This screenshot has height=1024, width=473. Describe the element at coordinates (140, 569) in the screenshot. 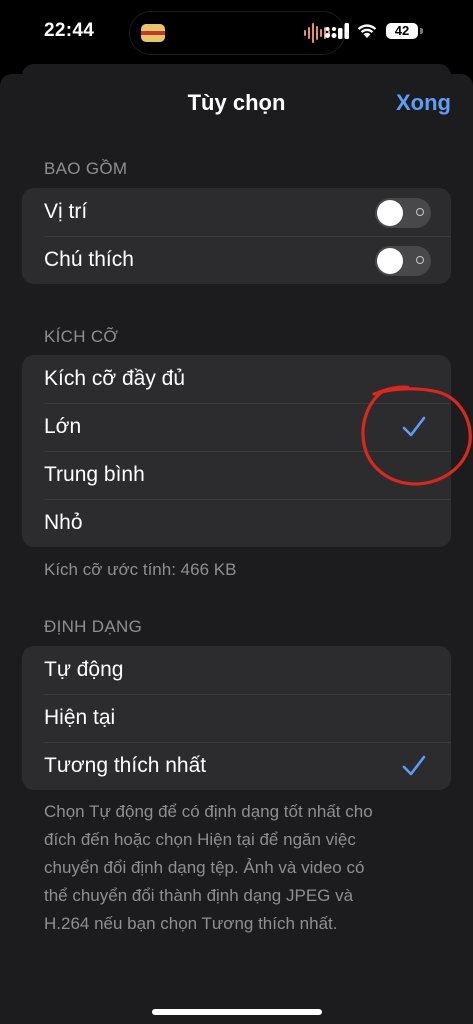

I see `estimated-size-text: Kích cỡ ước tính: 466 KB` at that location.